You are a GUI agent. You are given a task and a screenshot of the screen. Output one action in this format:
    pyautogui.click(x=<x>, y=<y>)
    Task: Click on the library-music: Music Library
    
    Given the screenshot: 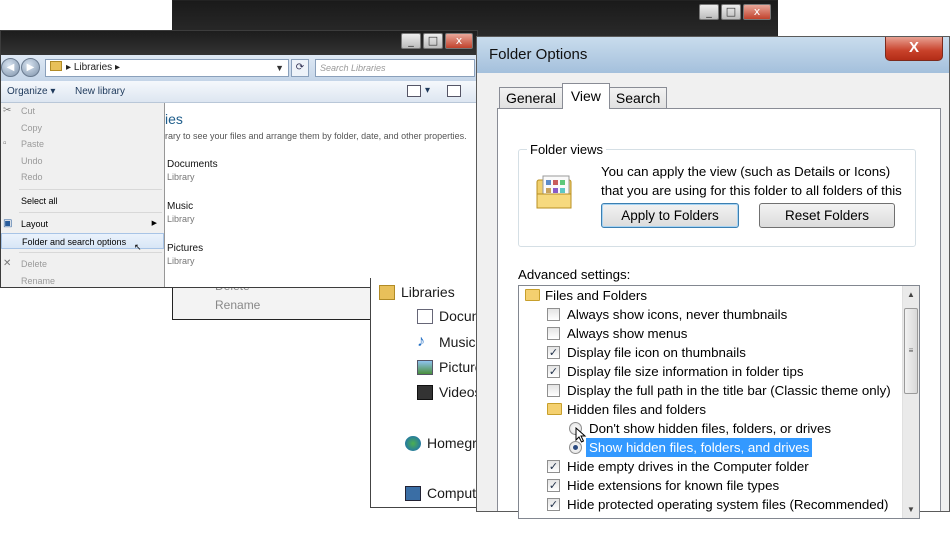 What is the action you would take?
    pyautogui.click(x=181, y=212)
    